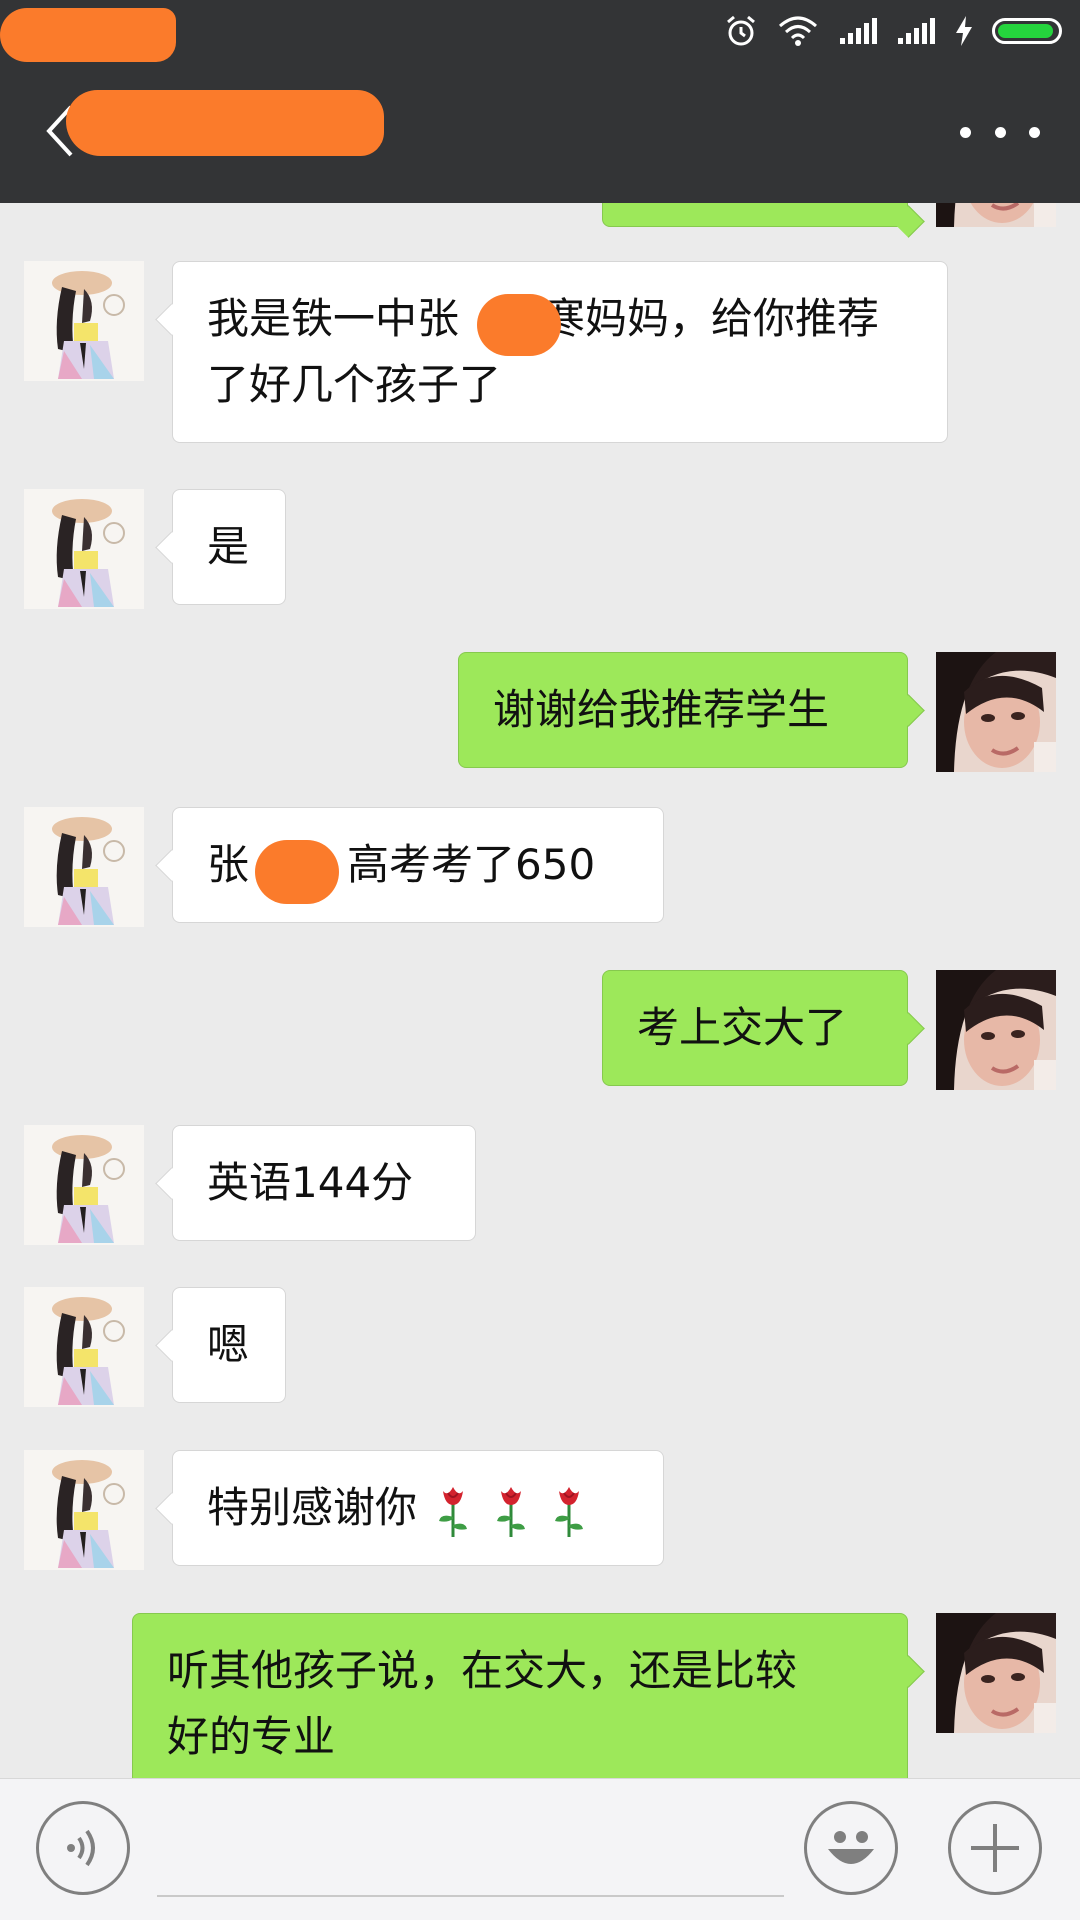 The image size is (1080, 1920). What do you see at coordinates (893, 31) in the screenshot?
I see `status-icons` at bounding box center [893, 31].